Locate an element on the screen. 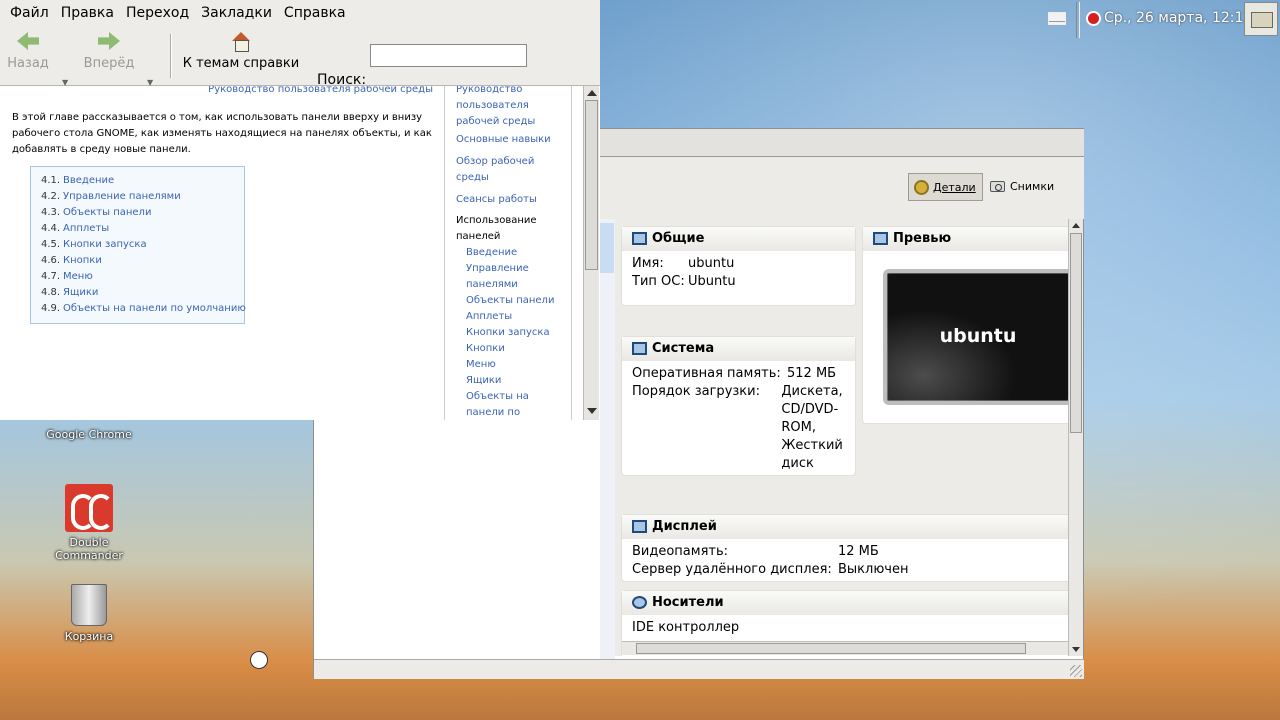 The height and width of the screenshot is (720, 1280). show-desktop-button is located at coordinates (1261, 19).